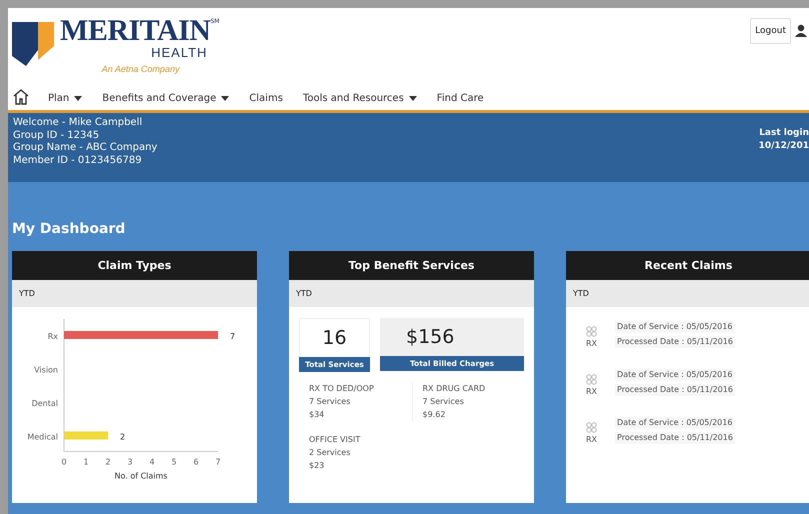 Image resolution: width=809 pixels, height=514 pixels. I want to click on service-amount: $9.62, so click(434, 415).